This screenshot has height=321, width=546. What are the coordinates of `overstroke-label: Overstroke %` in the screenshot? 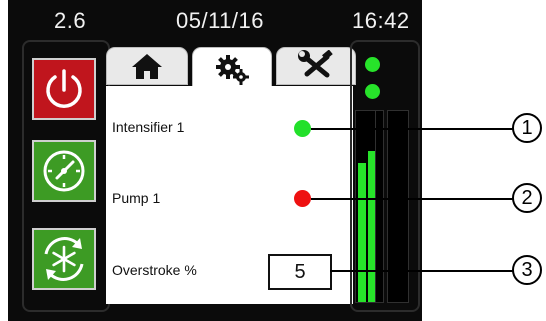 It's located at (154, 270).